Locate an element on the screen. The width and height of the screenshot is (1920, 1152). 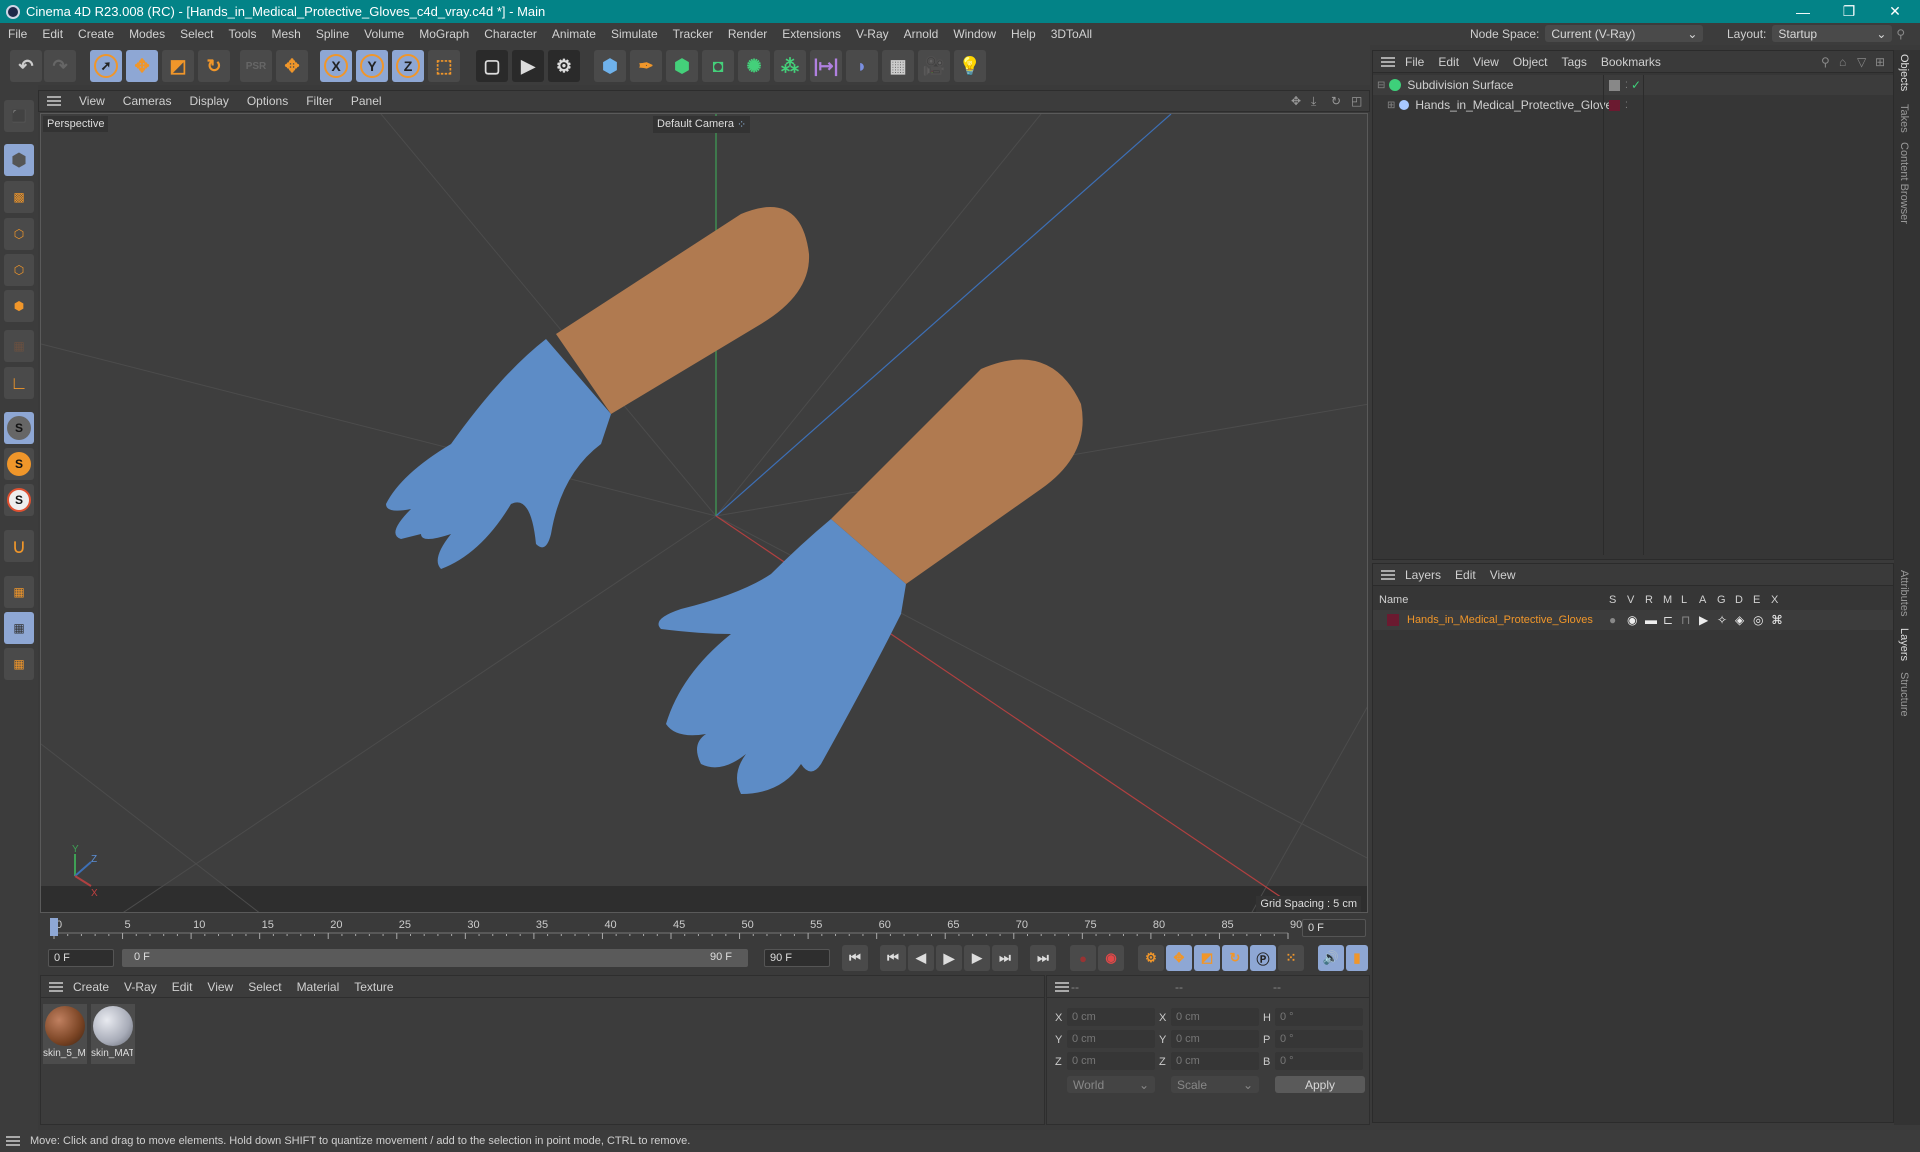
menu-arnold: Arnold is located at coordinates (921, 34).